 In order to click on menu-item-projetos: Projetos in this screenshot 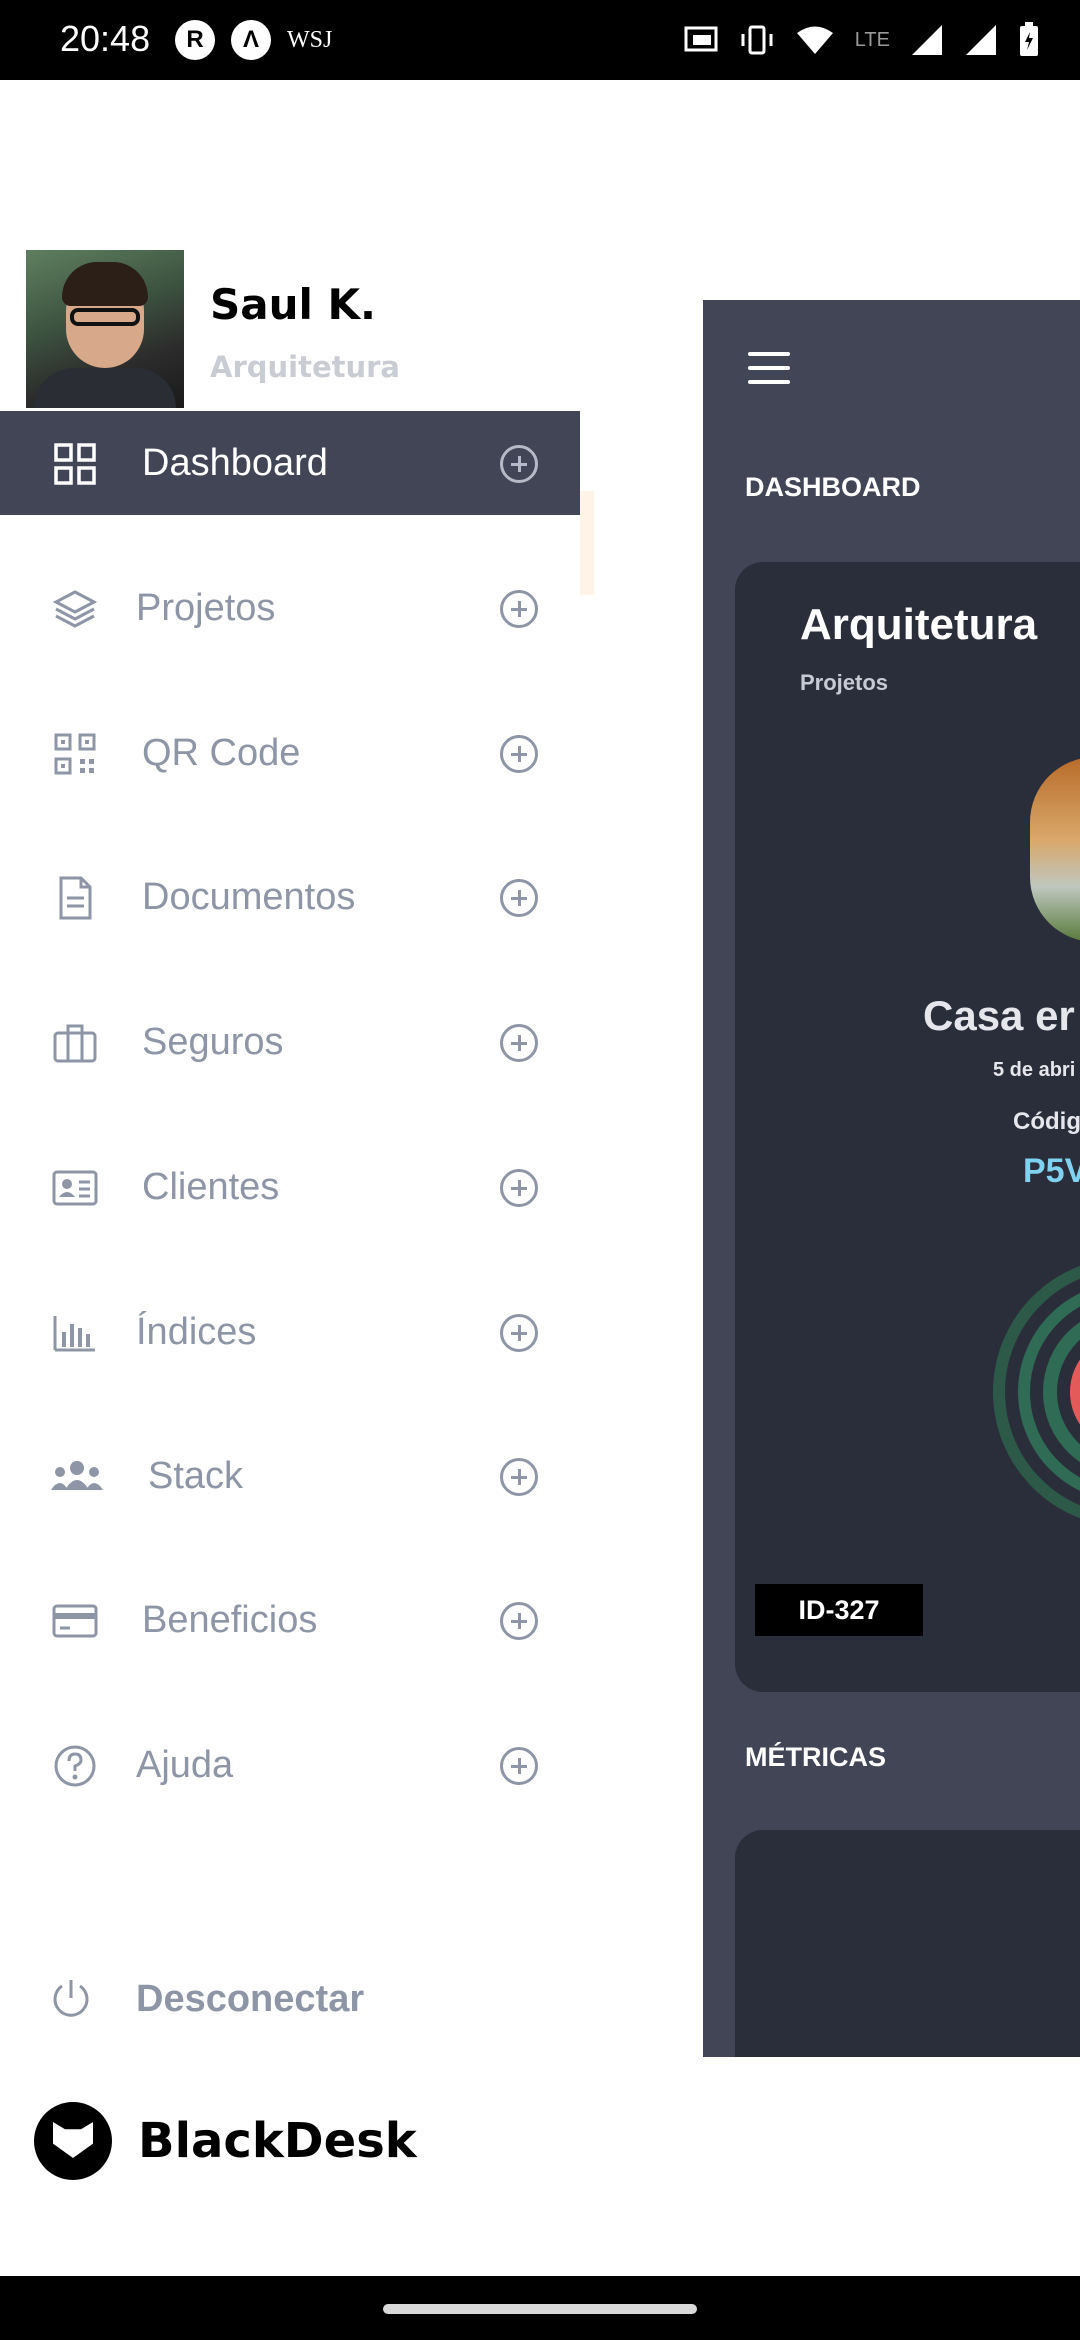, I will do `click(290, 608)`.